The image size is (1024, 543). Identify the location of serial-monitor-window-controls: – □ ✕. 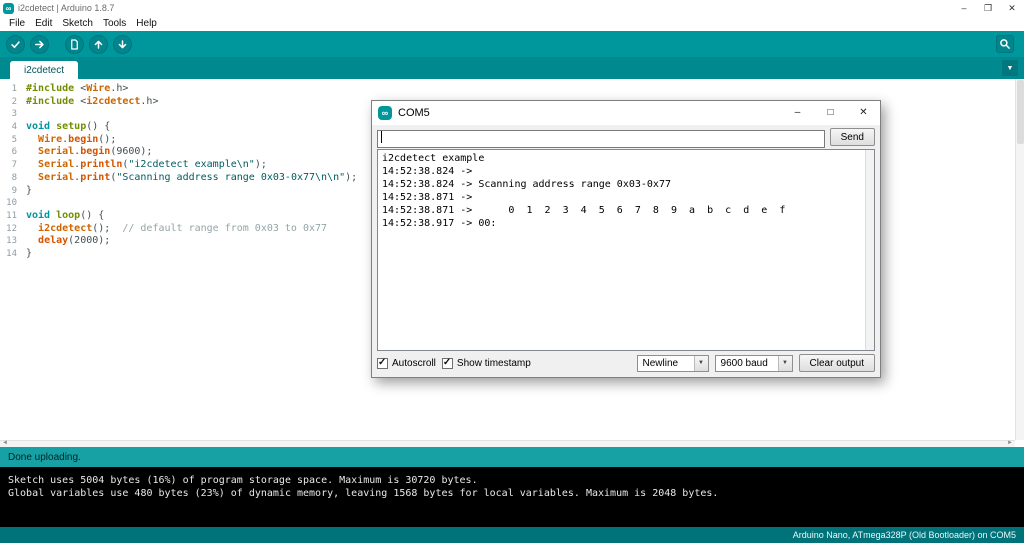
(830, 113).